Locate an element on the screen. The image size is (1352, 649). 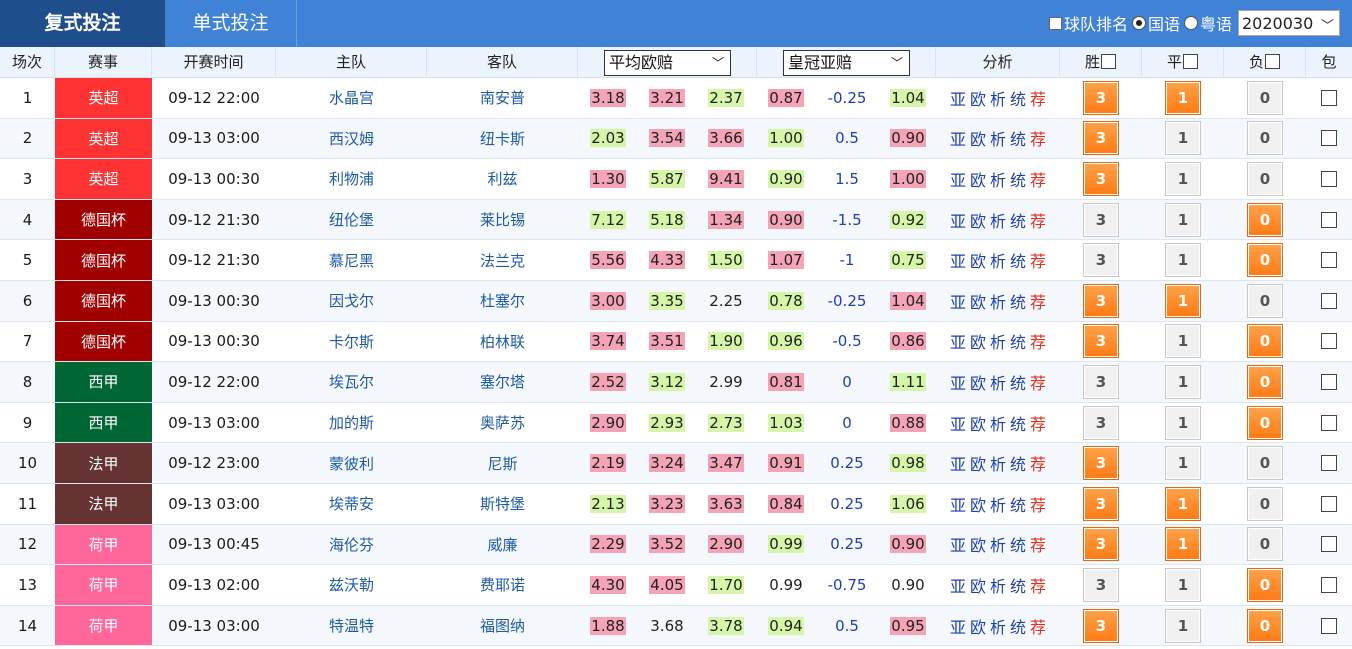
away-team-link: 莱比锡 is located at coordinates (502, 220).